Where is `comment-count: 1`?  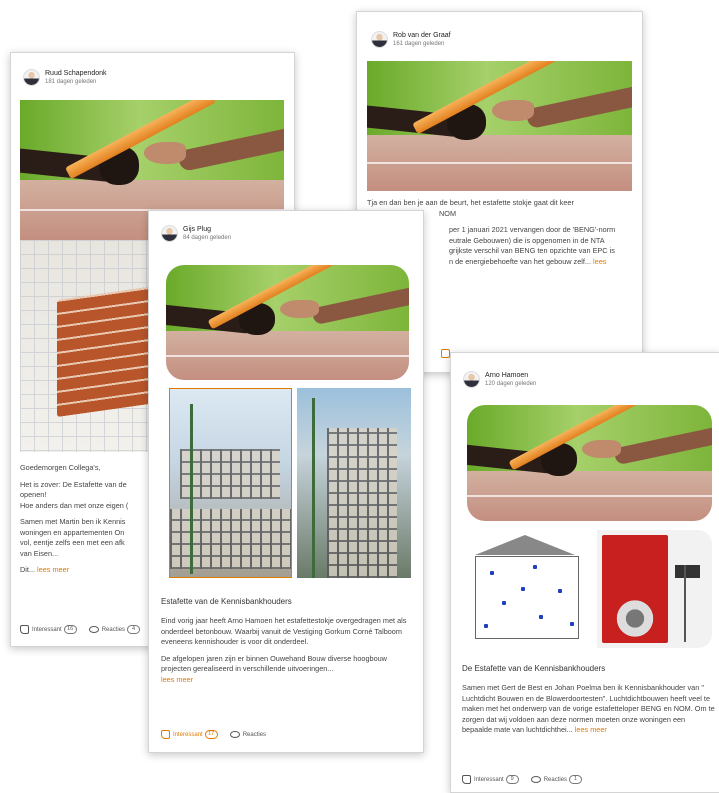 comment-count: 1 is located at coordinates (576, 779).